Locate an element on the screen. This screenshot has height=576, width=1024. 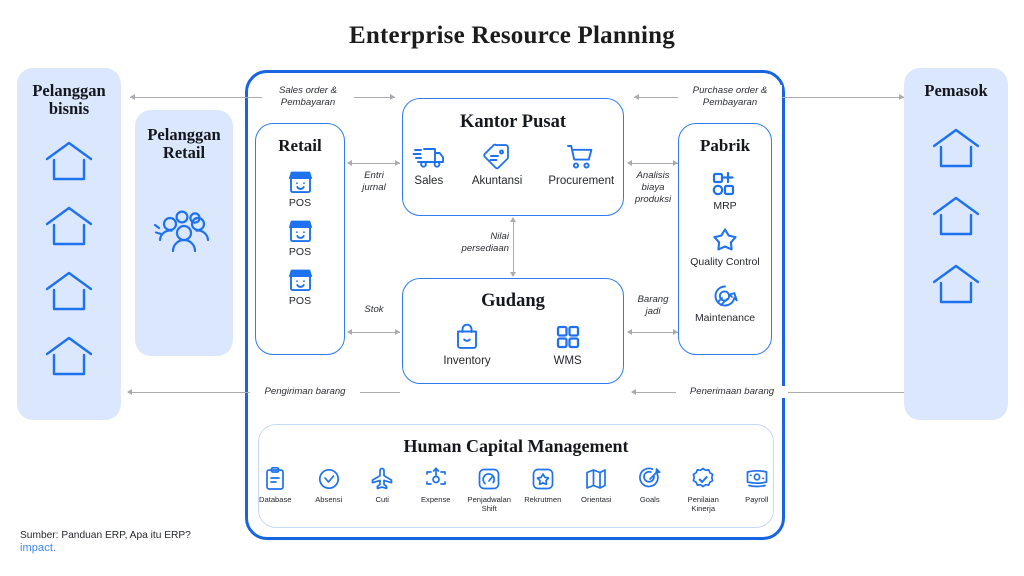
business-house-list is located at coordinates (69, 258).